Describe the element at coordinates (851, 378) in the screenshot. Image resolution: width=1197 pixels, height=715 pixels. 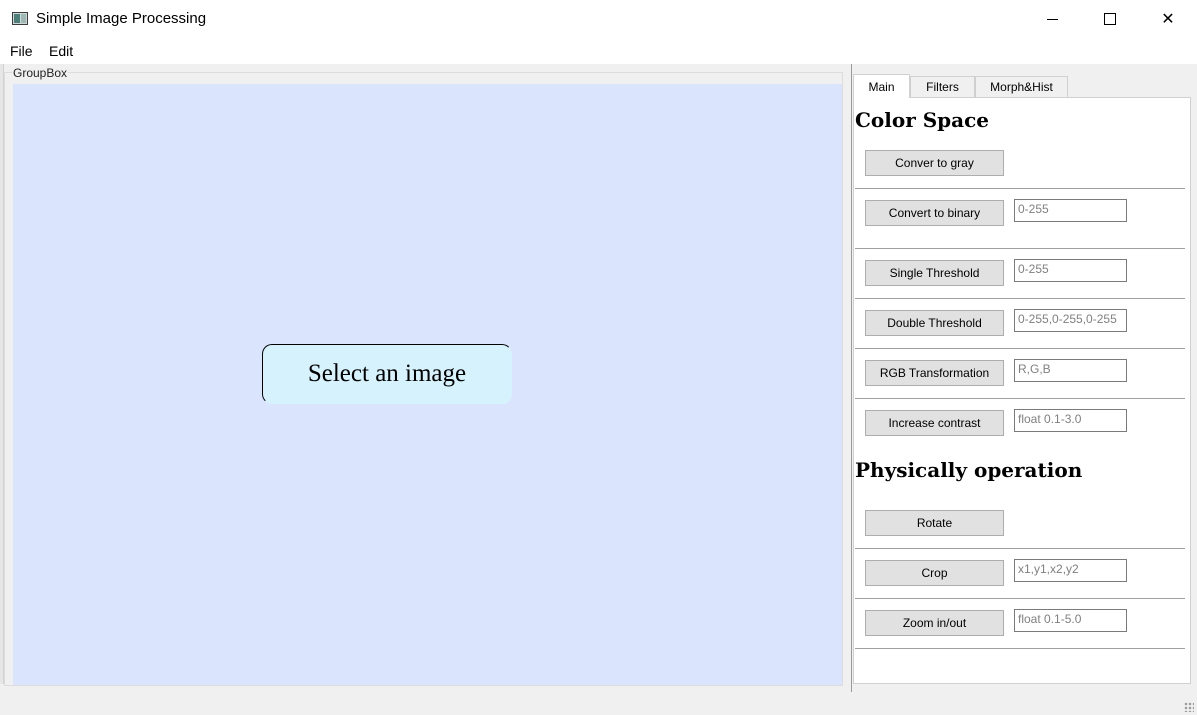
I see `panel-splitter` at that location.